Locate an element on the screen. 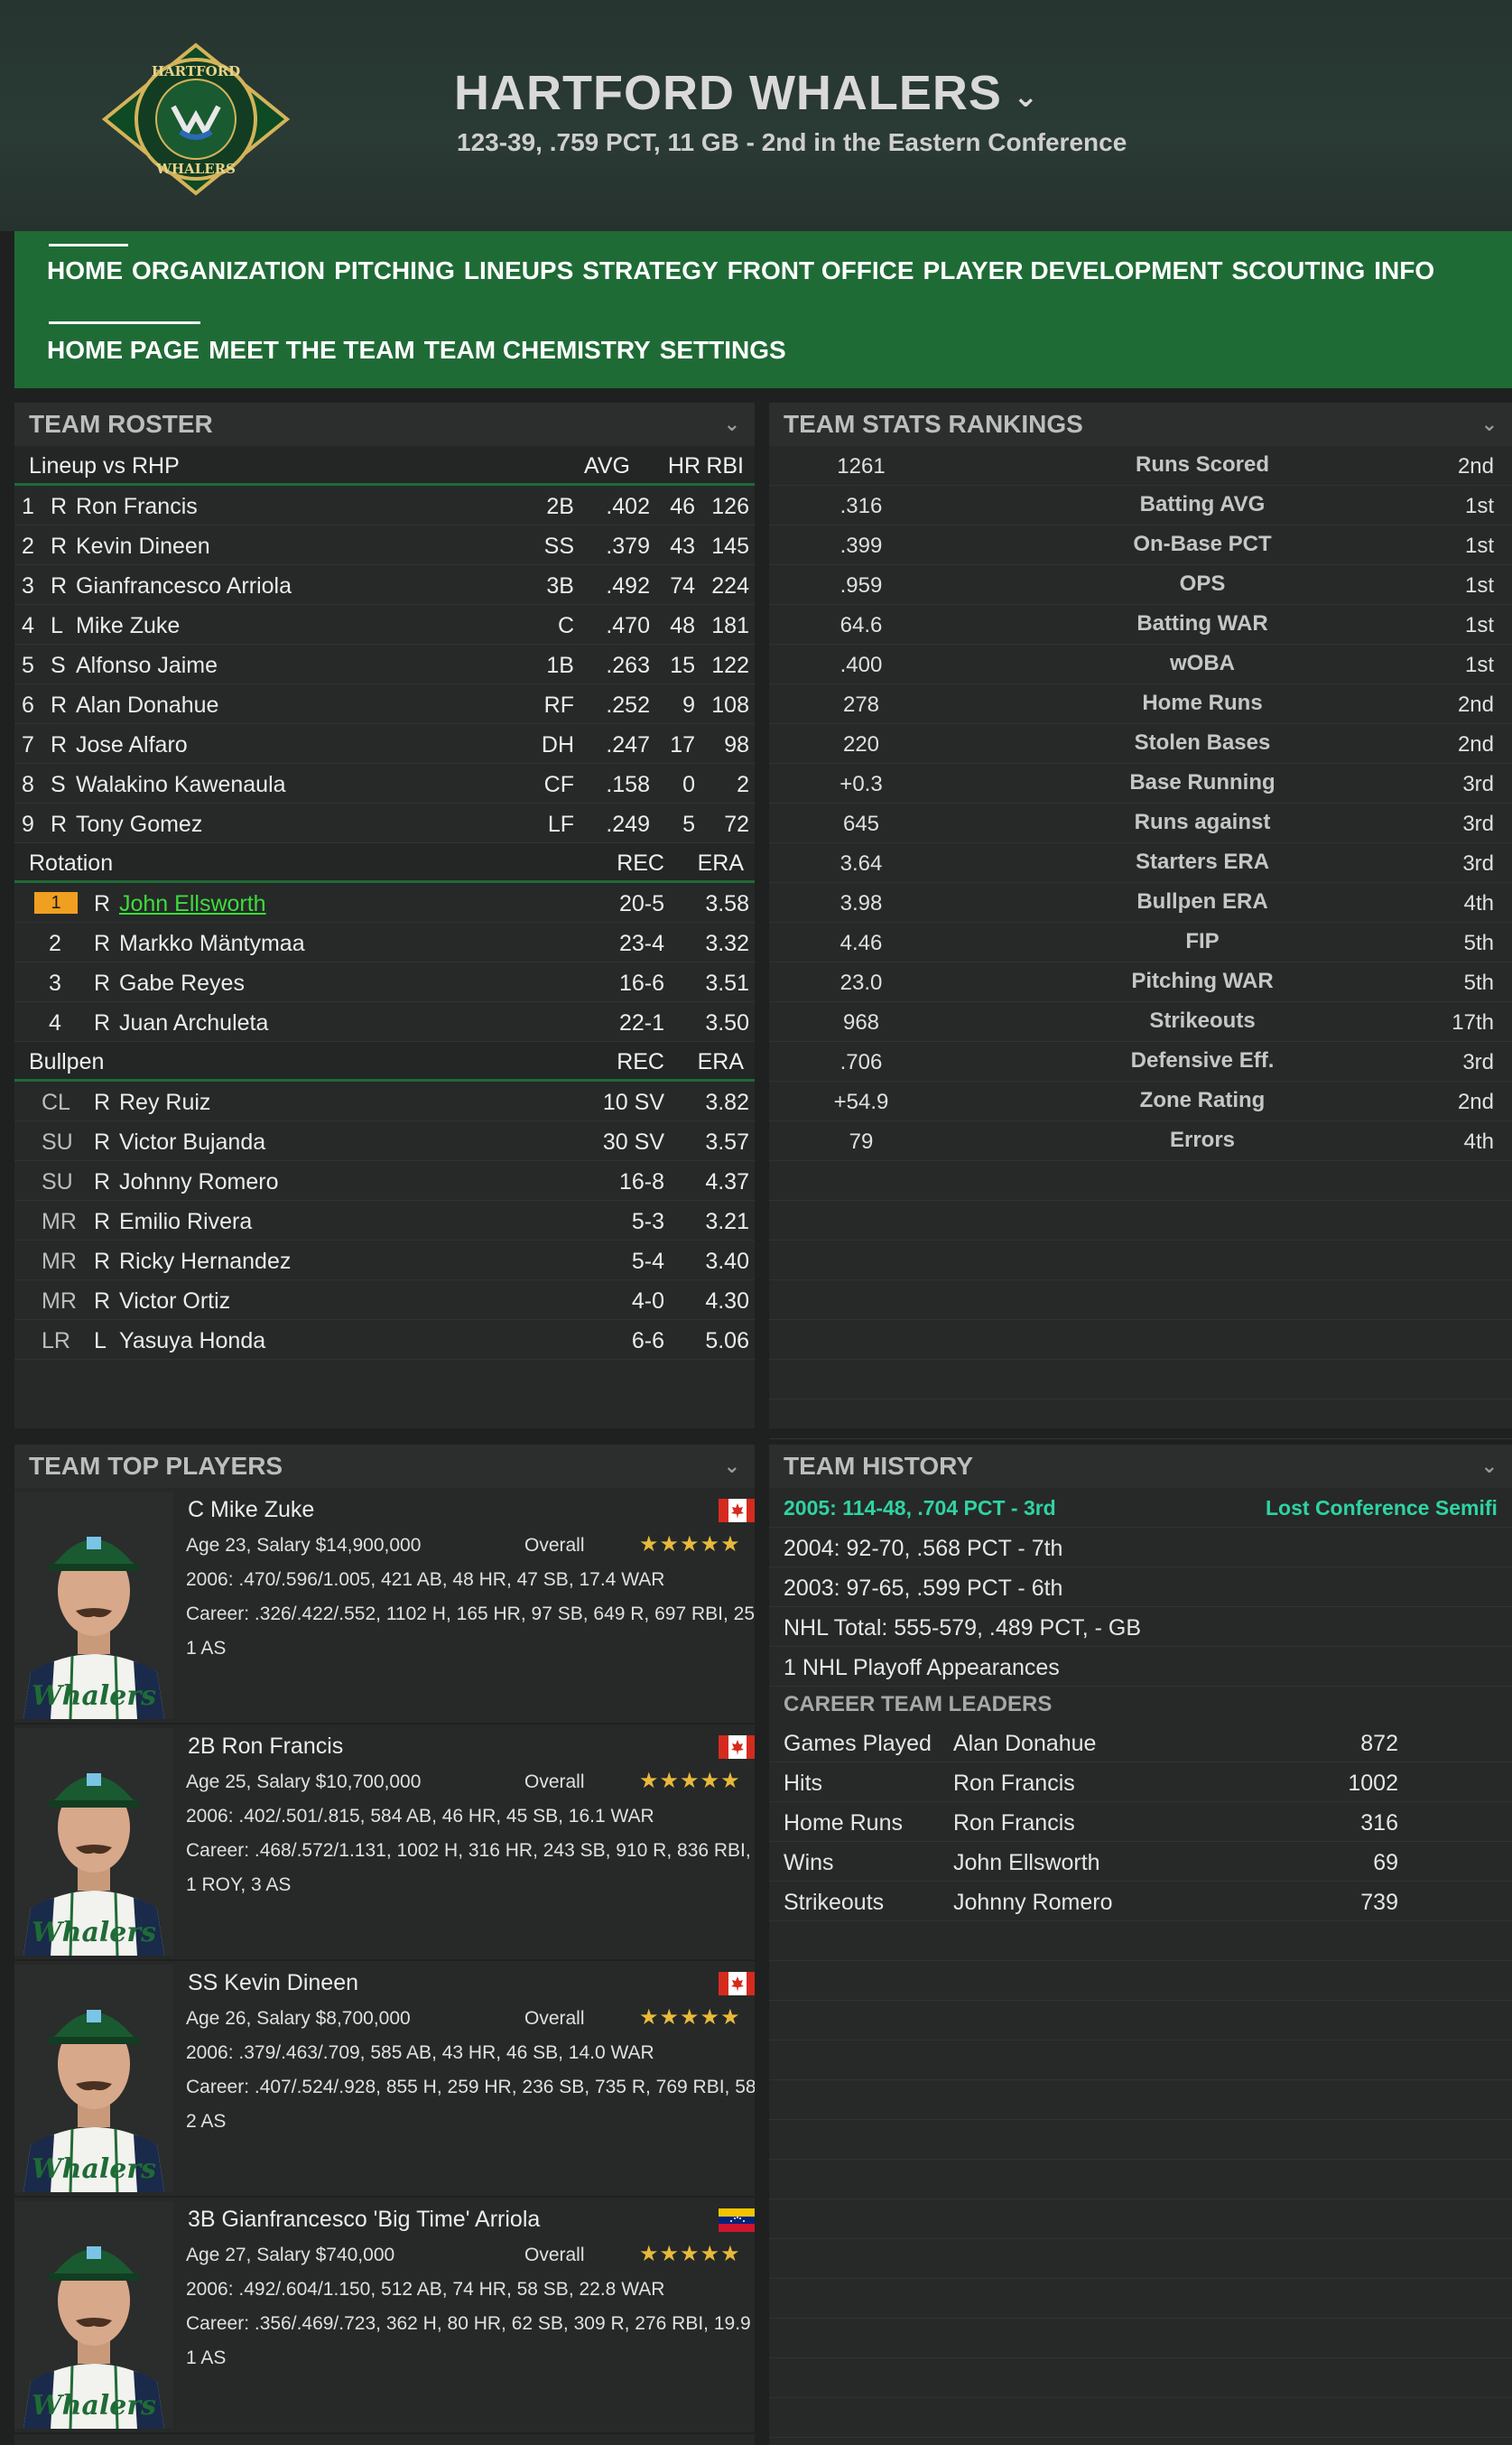  lineup-row: 5 S Alfonso Jaime 1B .263 15 122 is located at coordinates (384, 664).